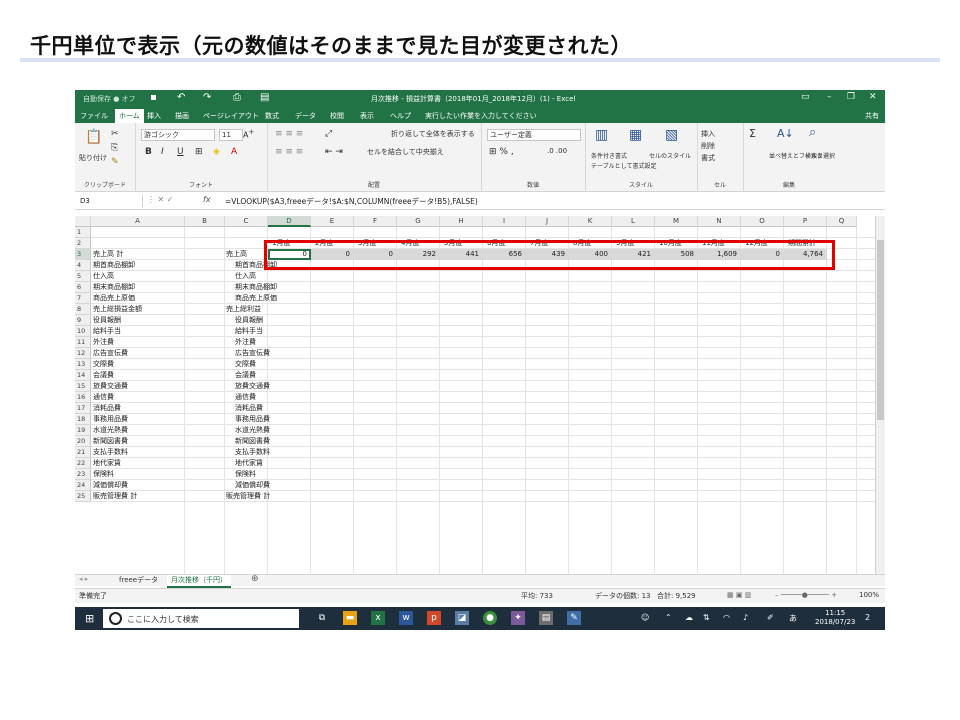 Image resolution: width=960 pixels, height=720 pixels. Describe the element at coordinates (793, 618) in the screenshot. I see `ime-indicator: あ` at that location.